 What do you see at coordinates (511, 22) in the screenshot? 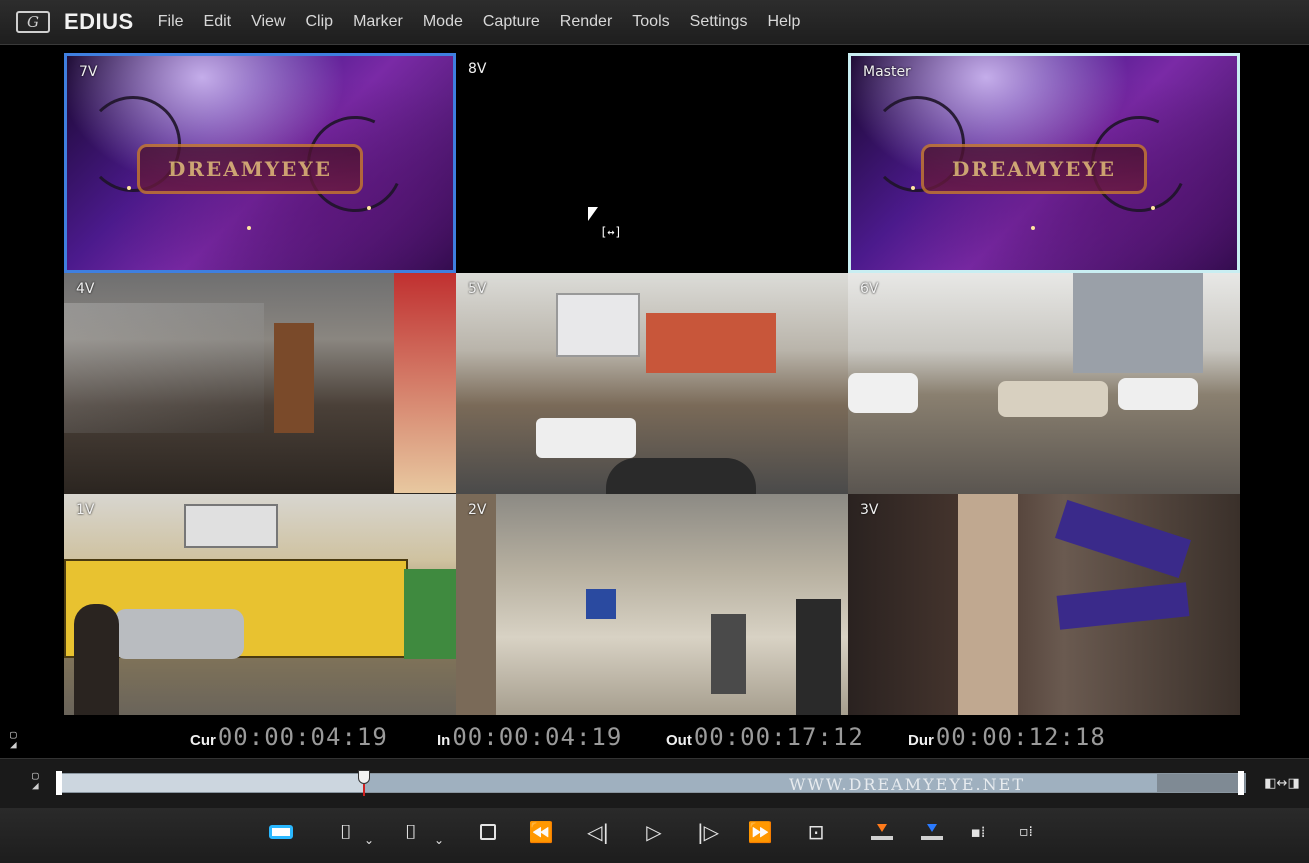
I see `menu-capture: Capture` at bounding box center [511, 22].